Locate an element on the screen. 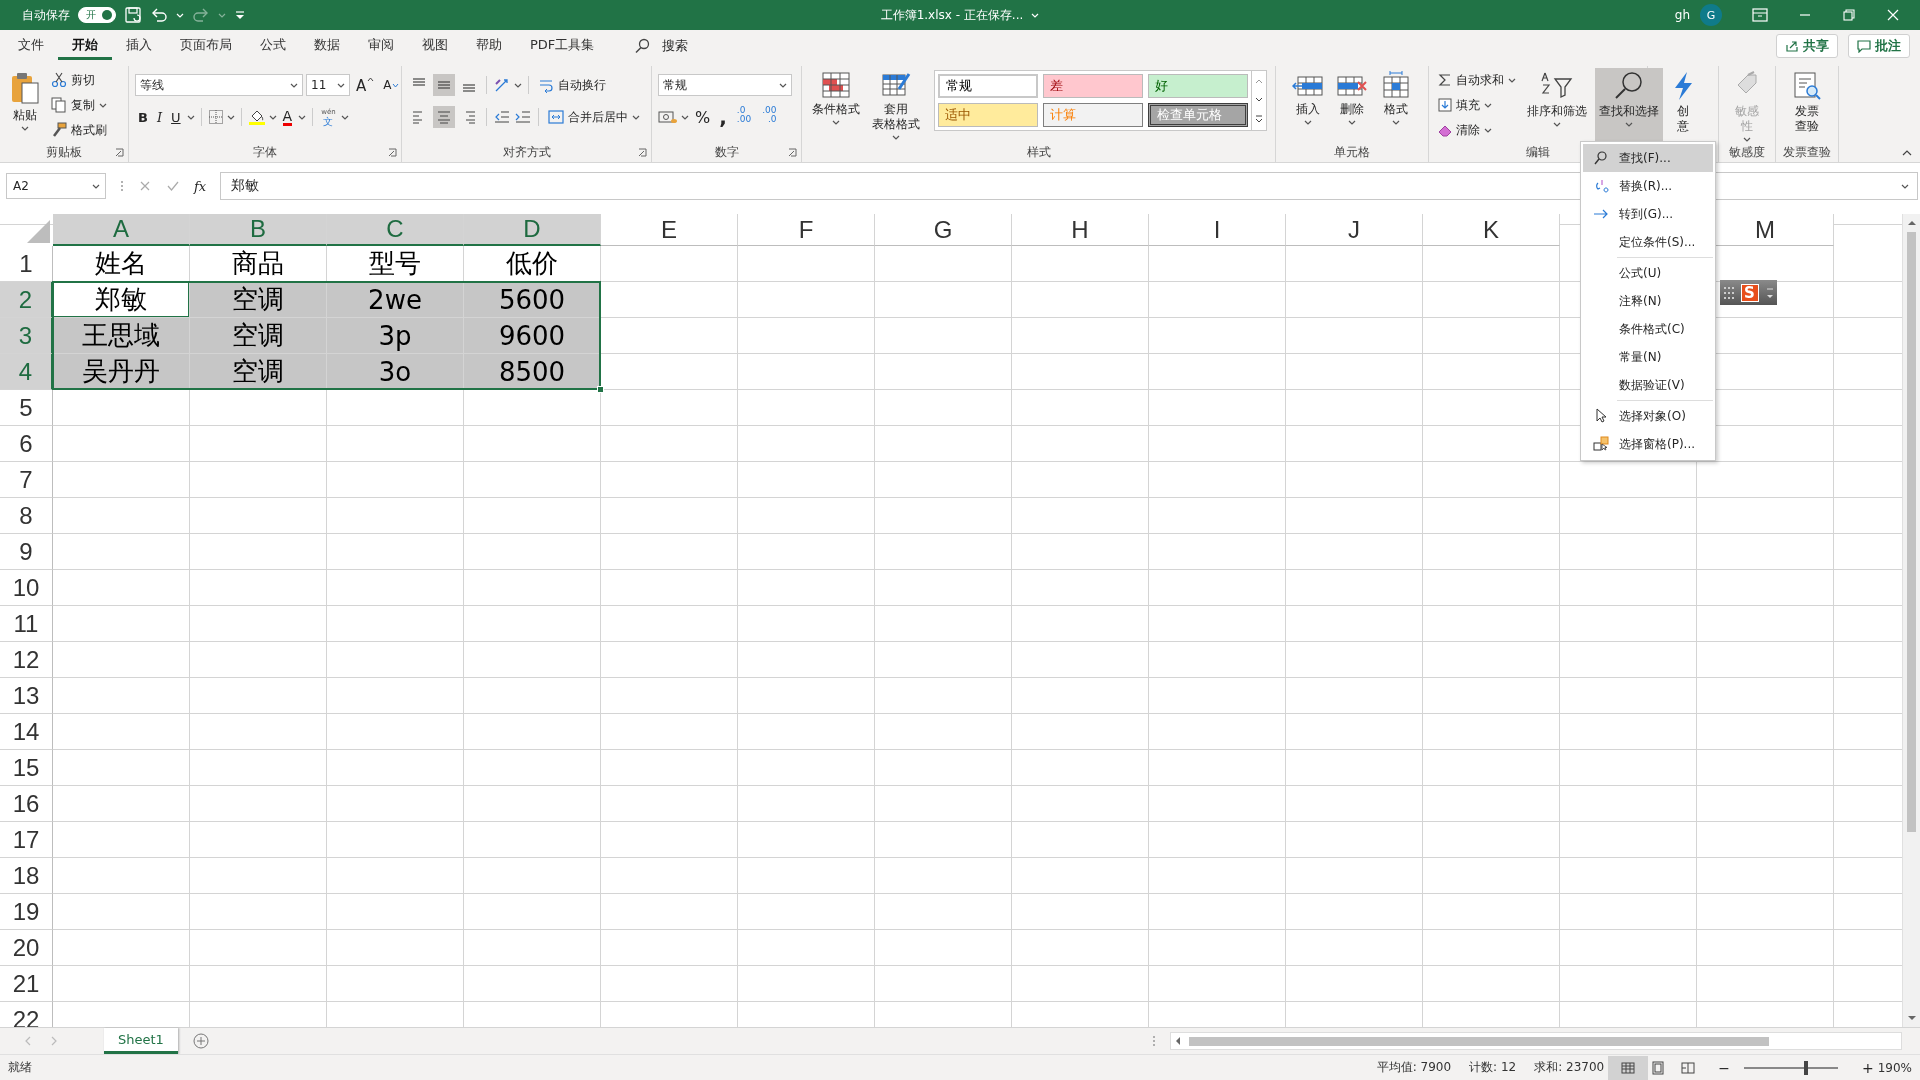  vertical-scrollbar is located at coordinates (1911, 620).